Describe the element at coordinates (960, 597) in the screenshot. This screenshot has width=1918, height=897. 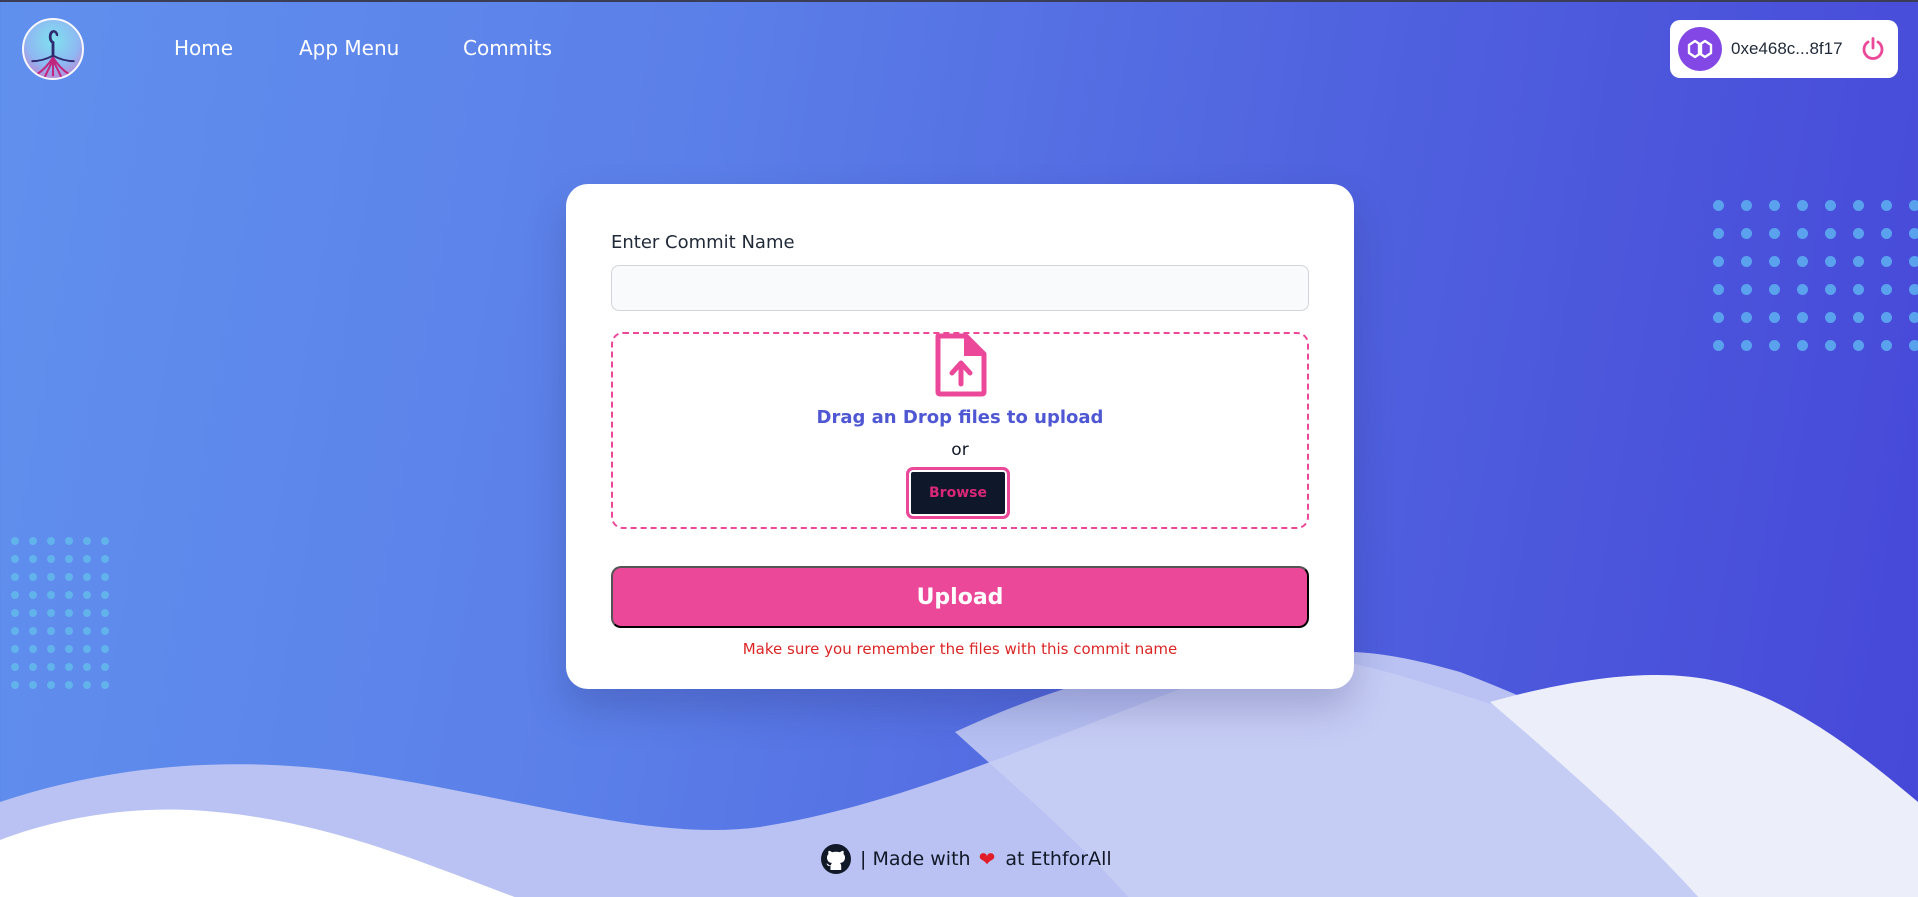
I see `upload-button: Upload` at that location.